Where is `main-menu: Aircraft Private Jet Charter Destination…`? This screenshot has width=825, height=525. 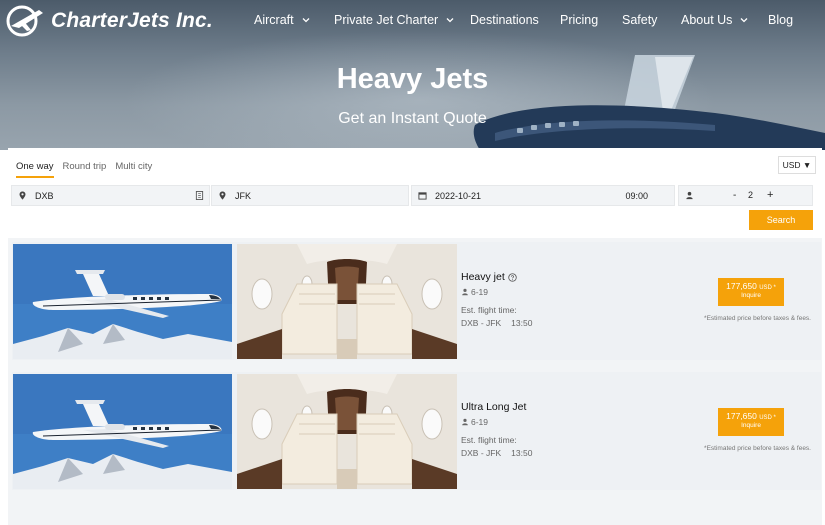 main-menu: Aircraft Private Jet Charter Destination… is located at coordinates (412, 22).